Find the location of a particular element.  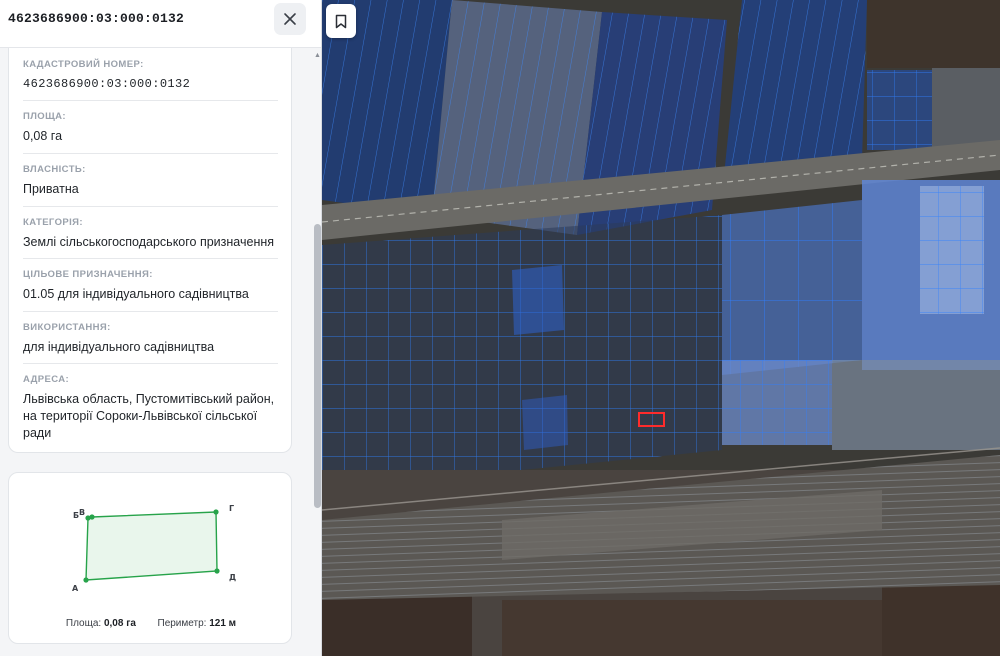

detail-label: АДРЕСА: is located at coordinates (46, 379).